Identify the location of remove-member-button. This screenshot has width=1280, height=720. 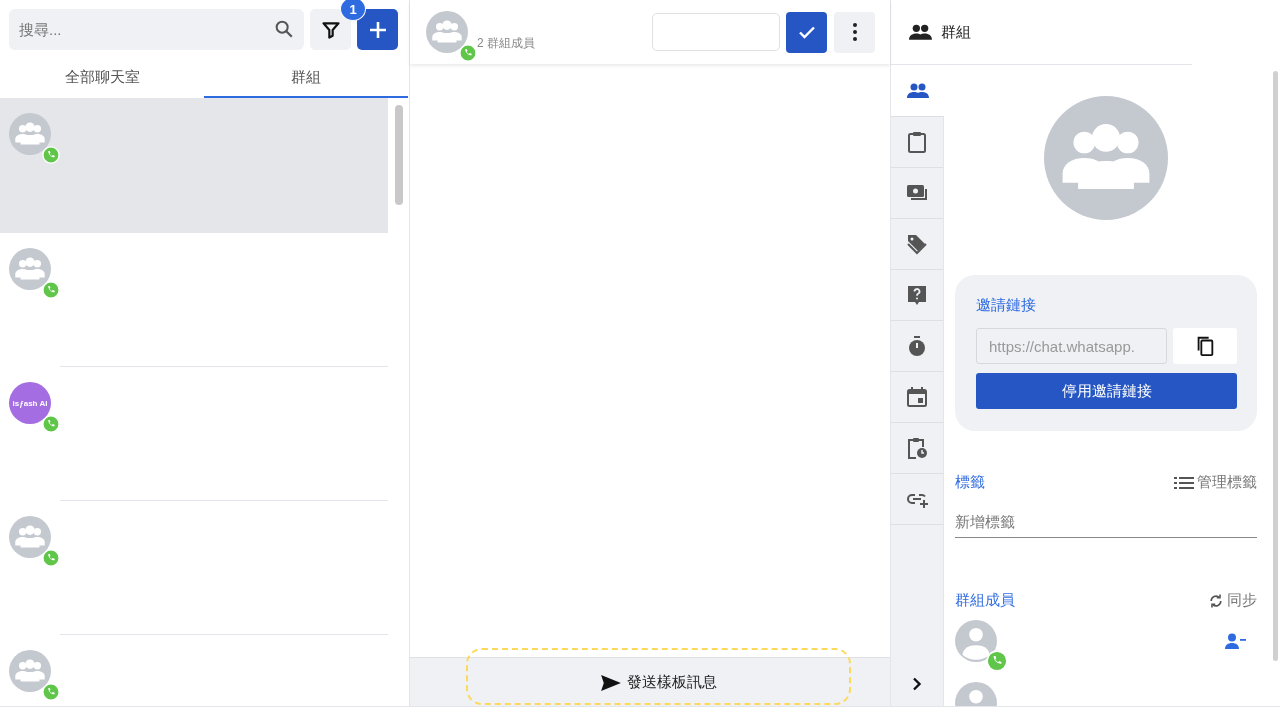
(1236, 641).